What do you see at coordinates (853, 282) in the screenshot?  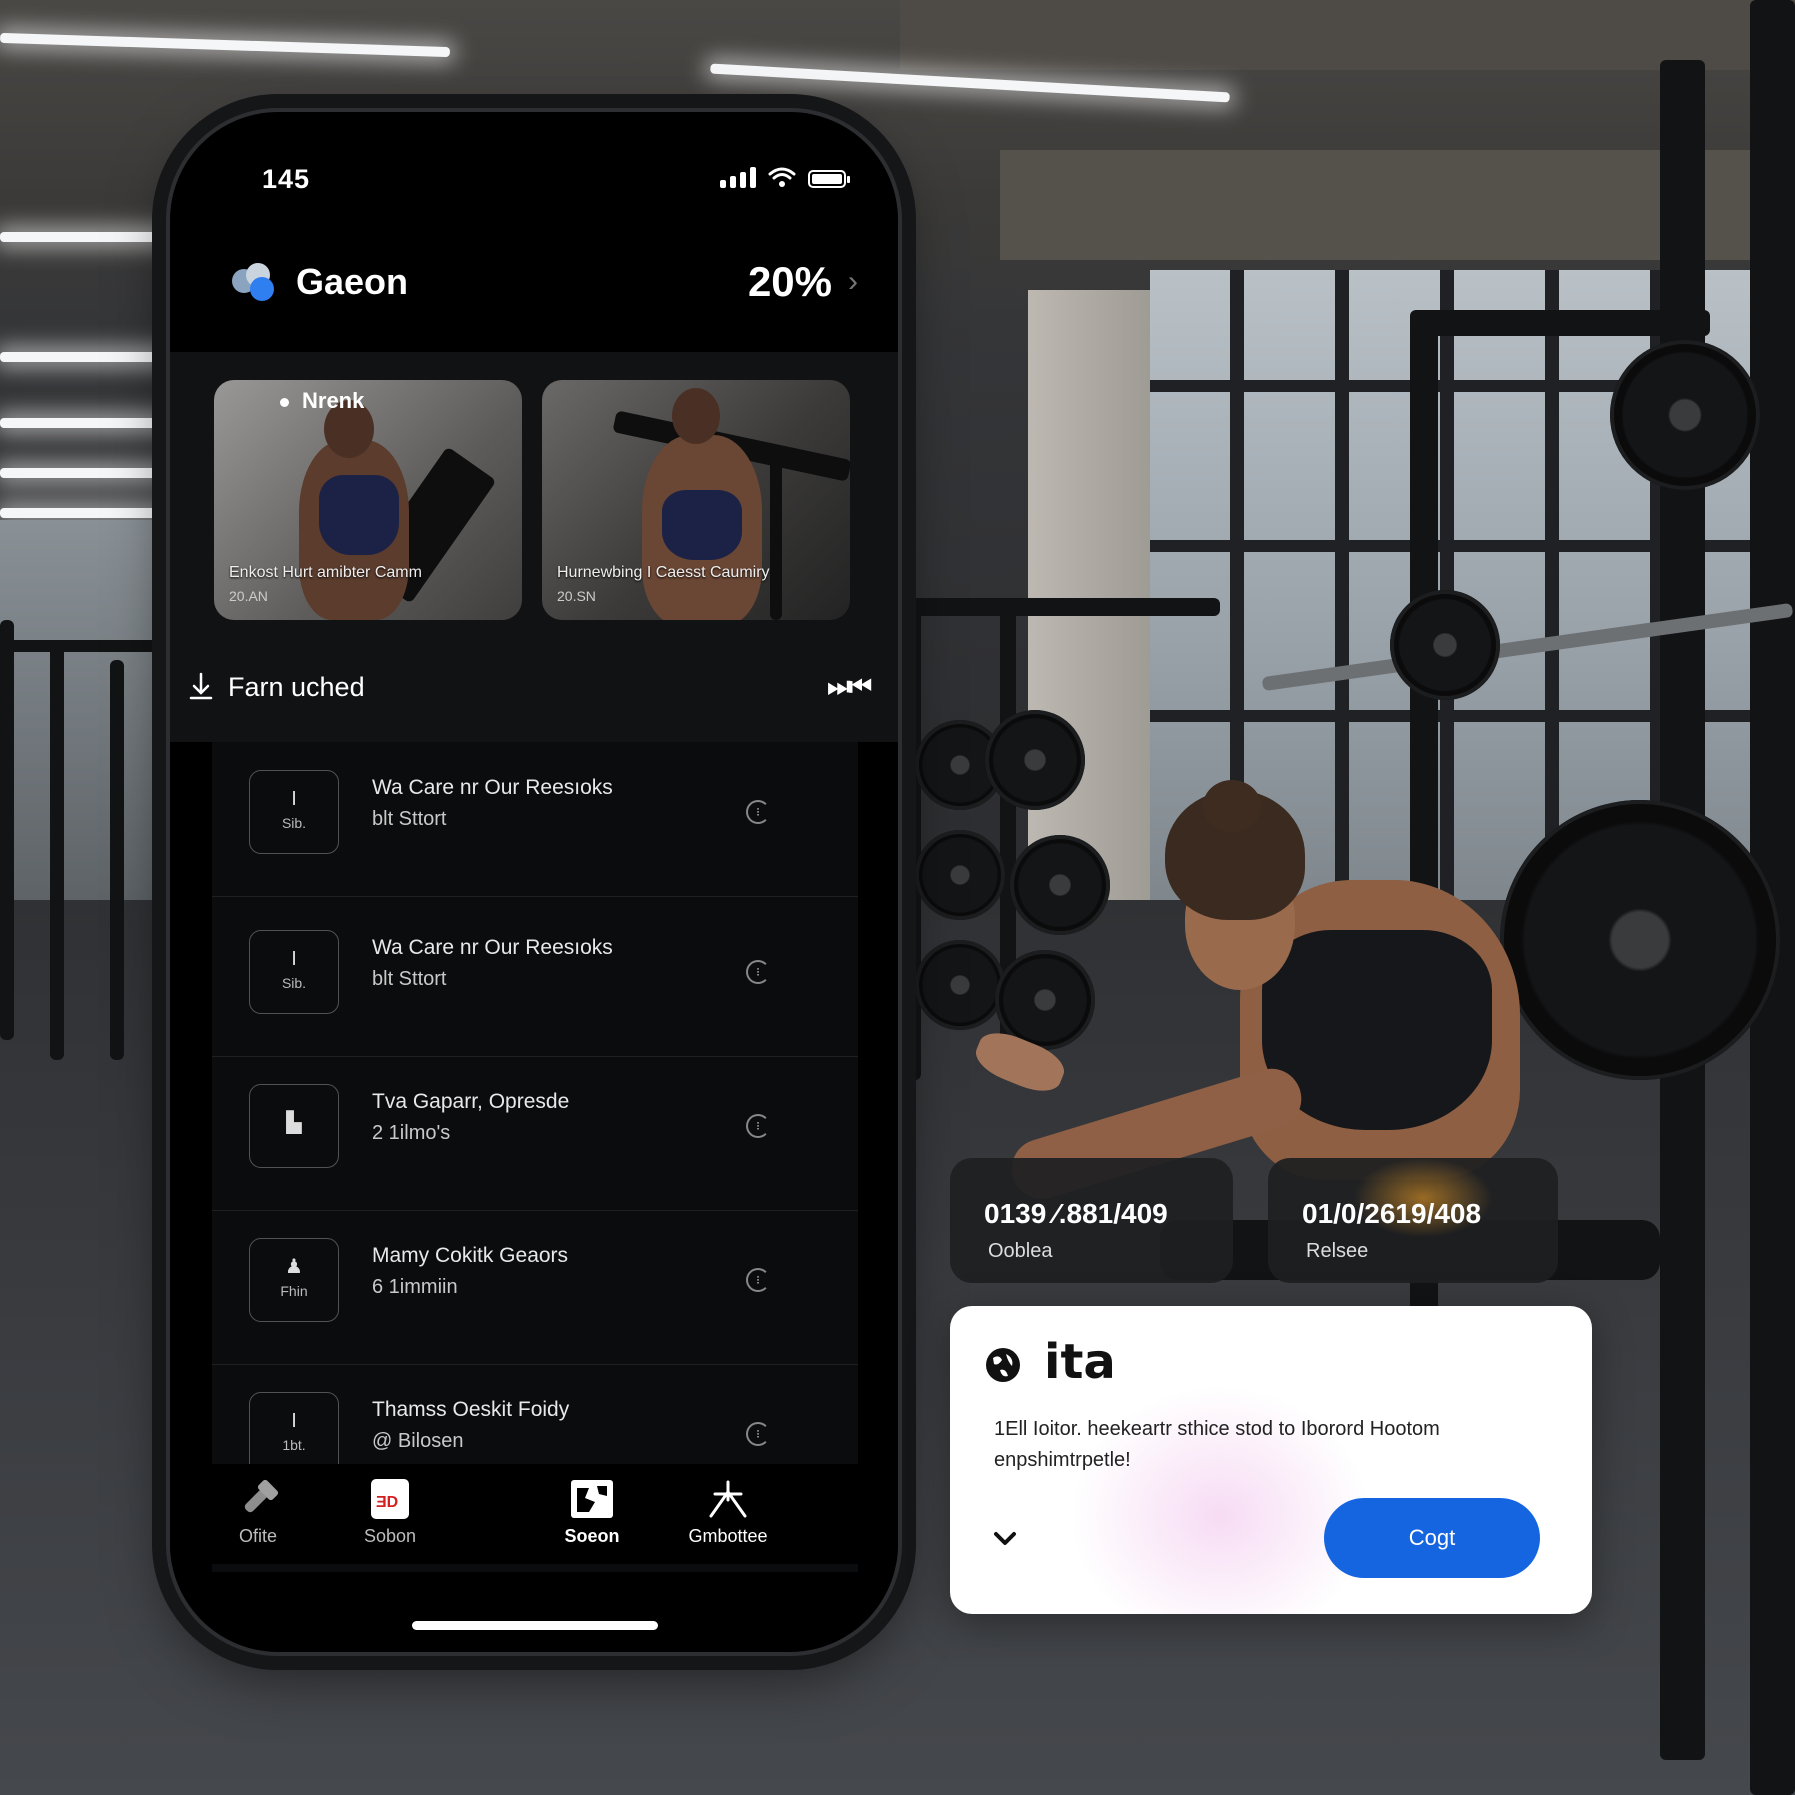 I see `chevron-right-icon: ›` at bounding box center [853, 282].